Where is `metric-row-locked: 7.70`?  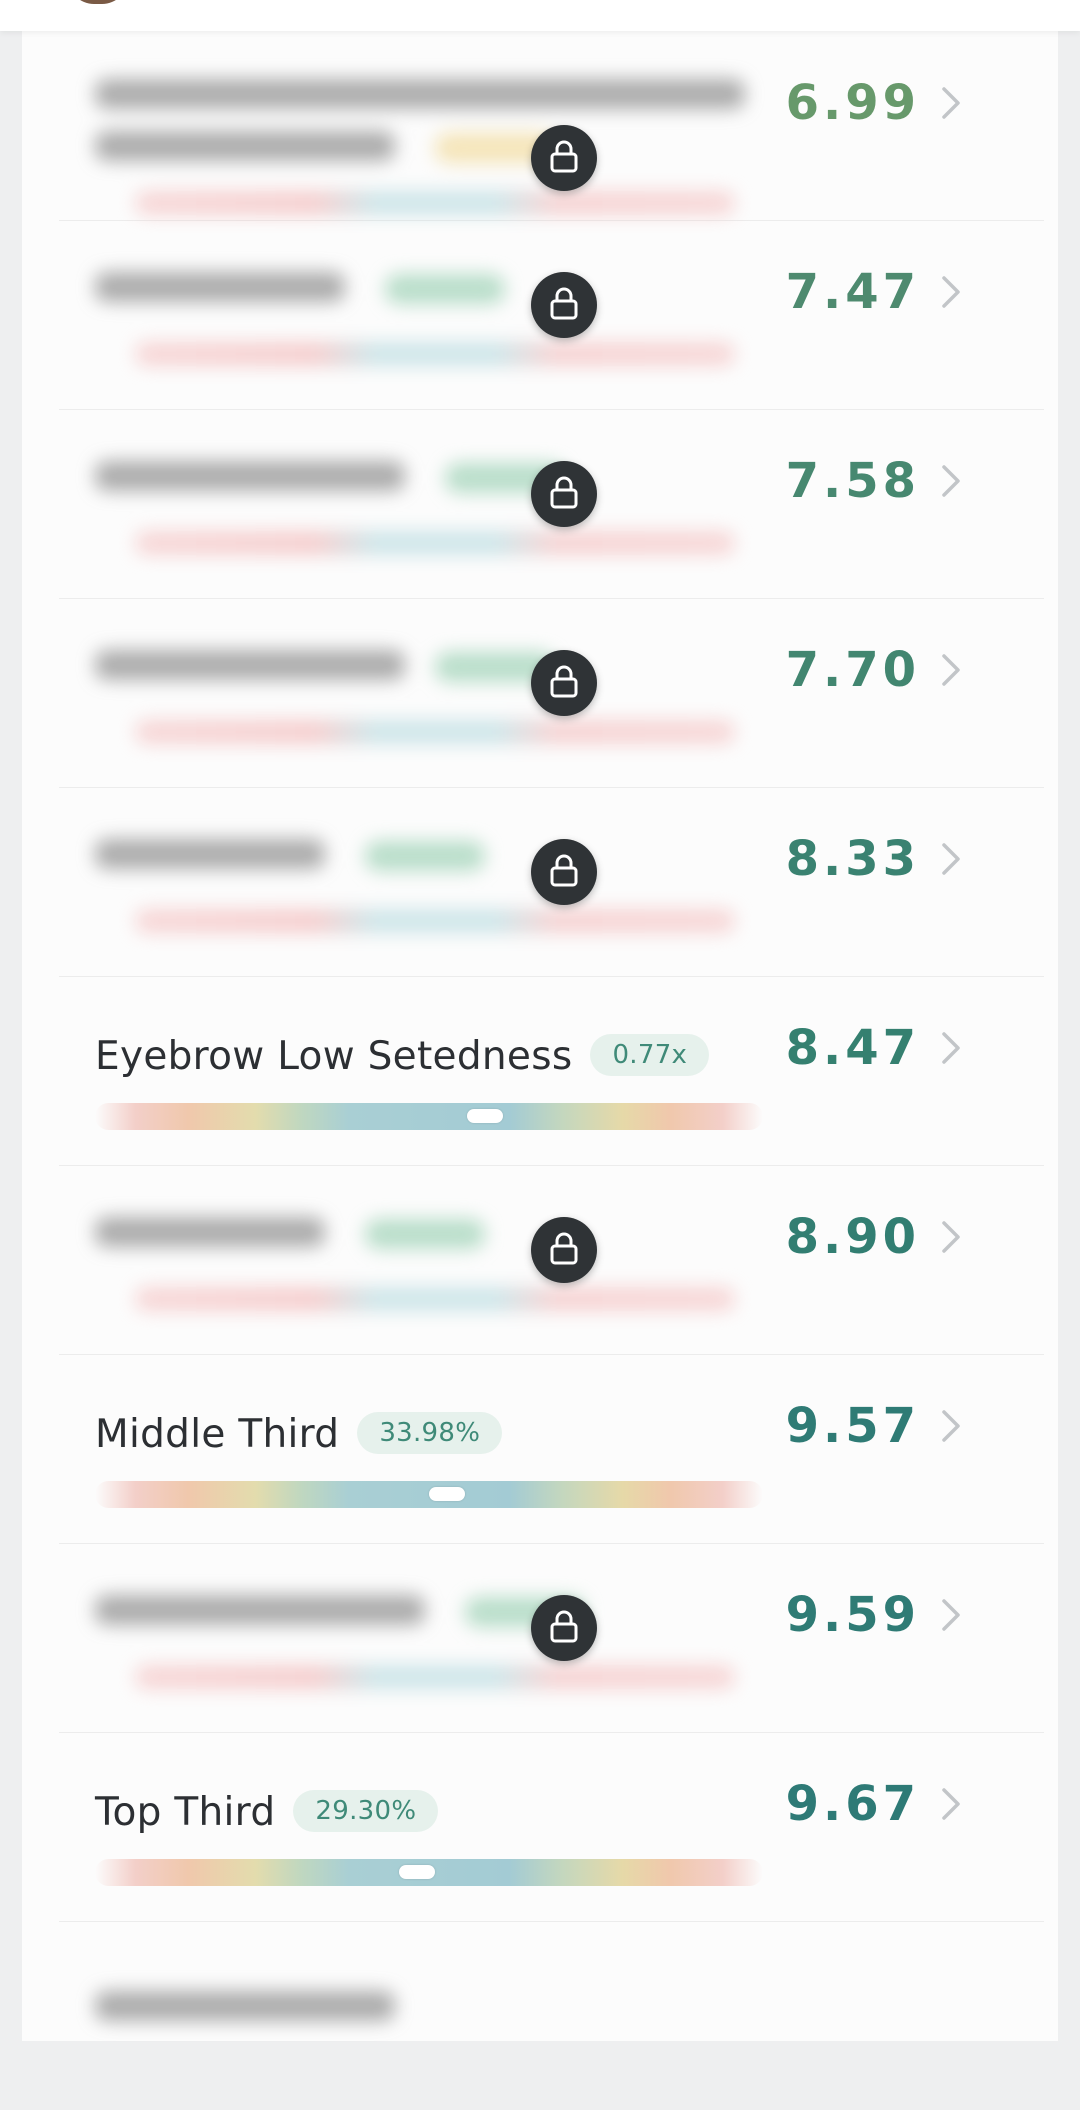 metric-row-locked: 7.70 is located at coordinates (551, 693).